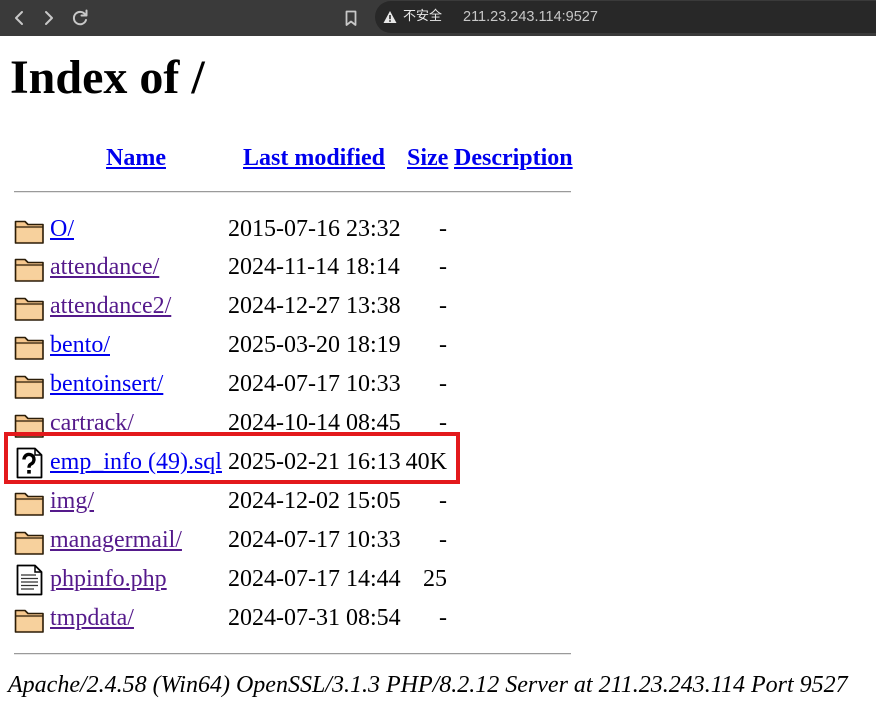  I want to click on entry-link: O/, so click(62, 229).